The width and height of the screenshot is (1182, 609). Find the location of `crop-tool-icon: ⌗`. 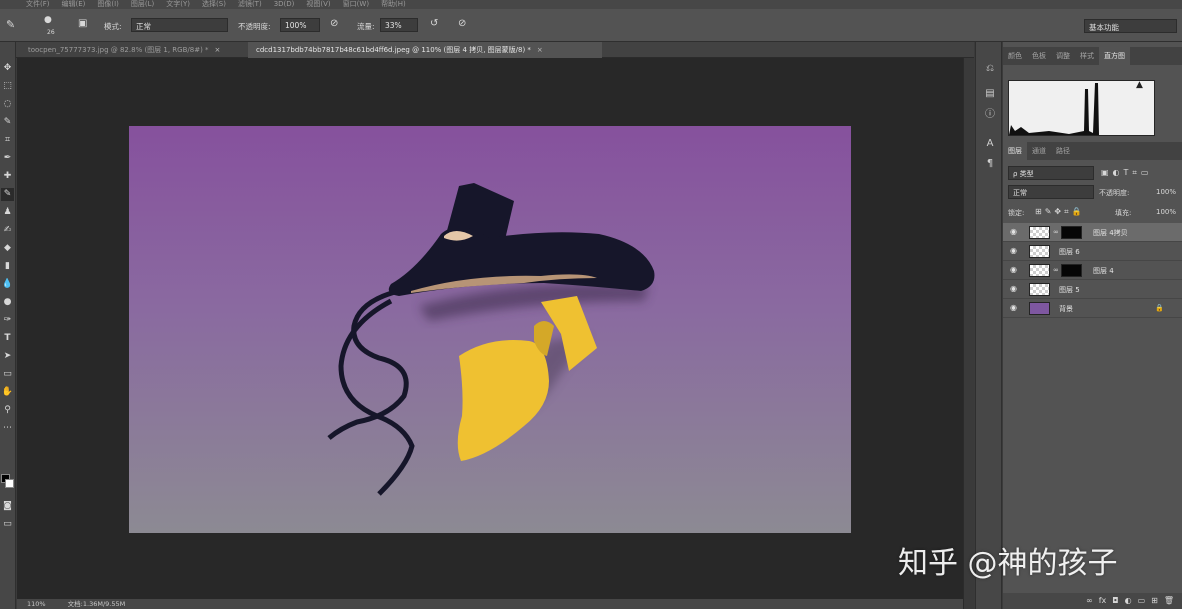

crop-tool-icon: ⌗ is located at coordinates (7, 140).